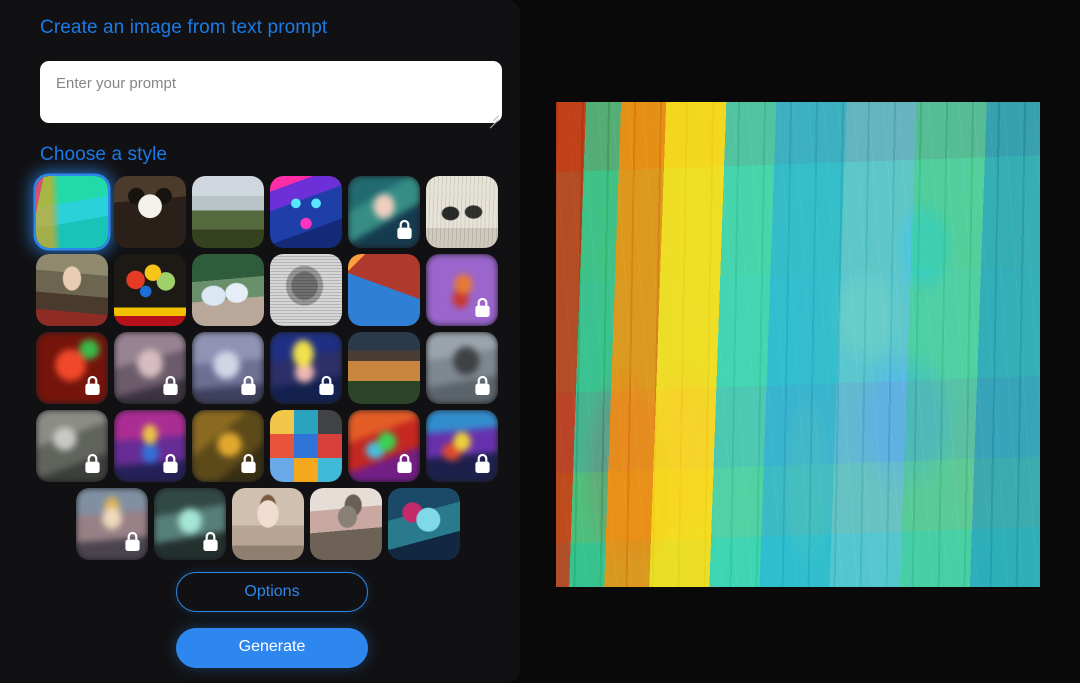  I want to click on style-smoke, so click(462, 368).